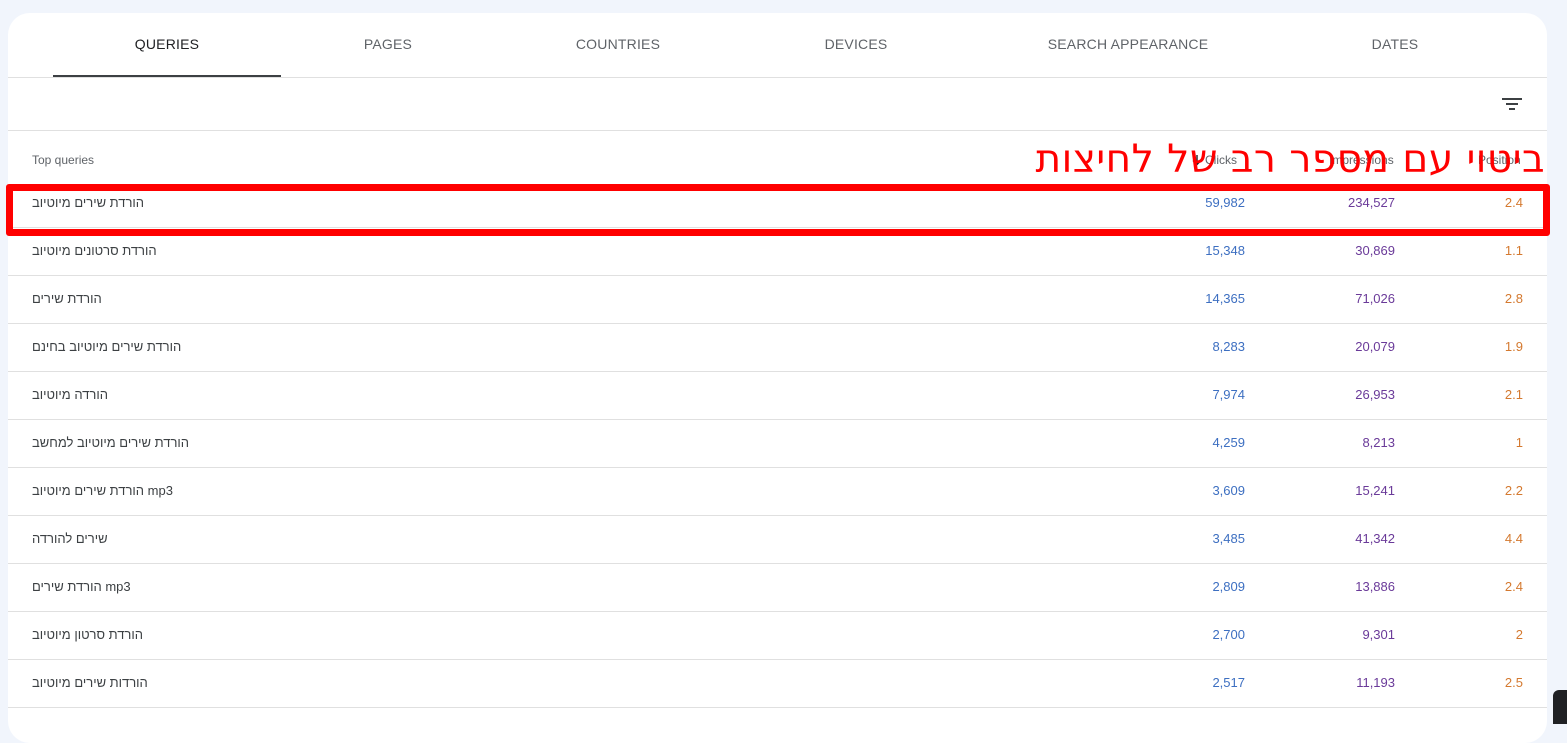 Image resolution: width=1567 pixels, height=743 pixels. I want to click on table-toolbar, so click(777, 104).